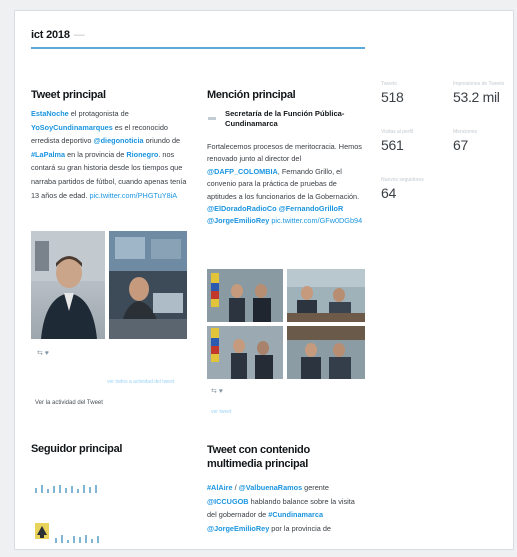  What do you see at coordinates (389, 84) in the screenshot?
I see `stat-tweets-label: Tweets` at bounding box center [389, 84].